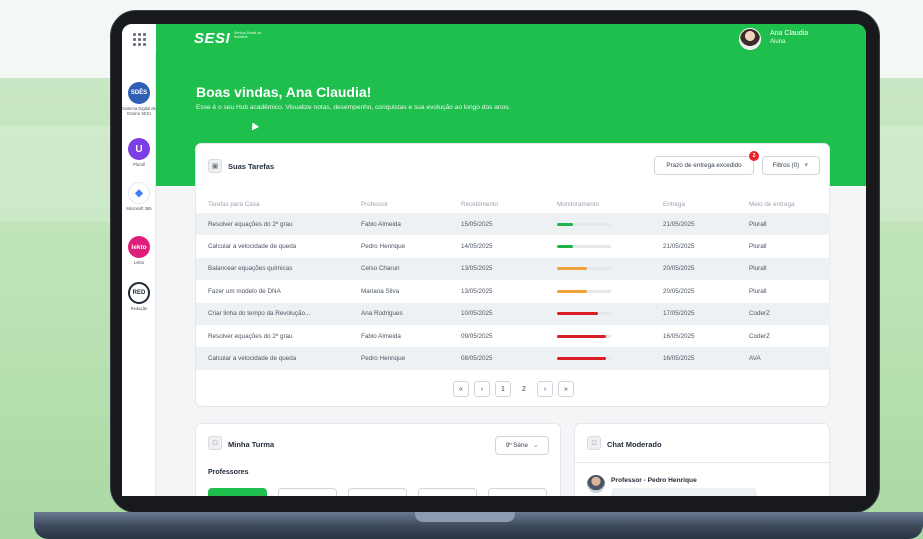  What do you see at coordinates (139, 193) in the screenshot?
I see `microsoft-365-icon: ◆` at bounding box center [139, 193].